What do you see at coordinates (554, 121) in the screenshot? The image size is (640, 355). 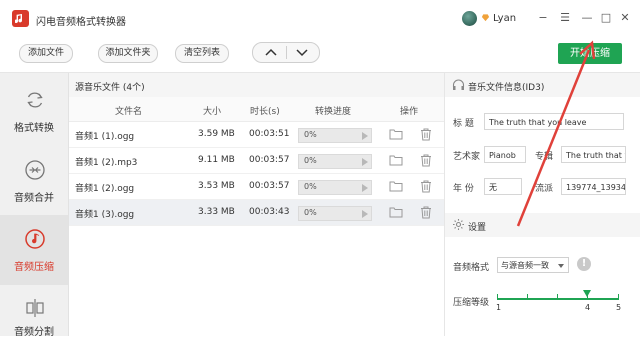 I see `title-field: The truth that you leave` at bounding box center [554, 121].